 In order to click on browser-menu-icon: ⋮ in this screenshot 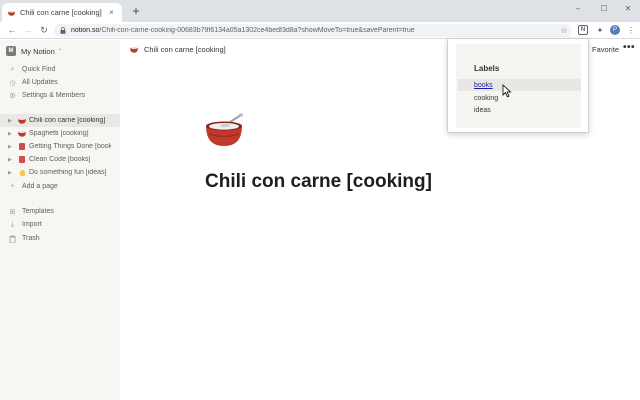, I will do `click(631, 30)`.